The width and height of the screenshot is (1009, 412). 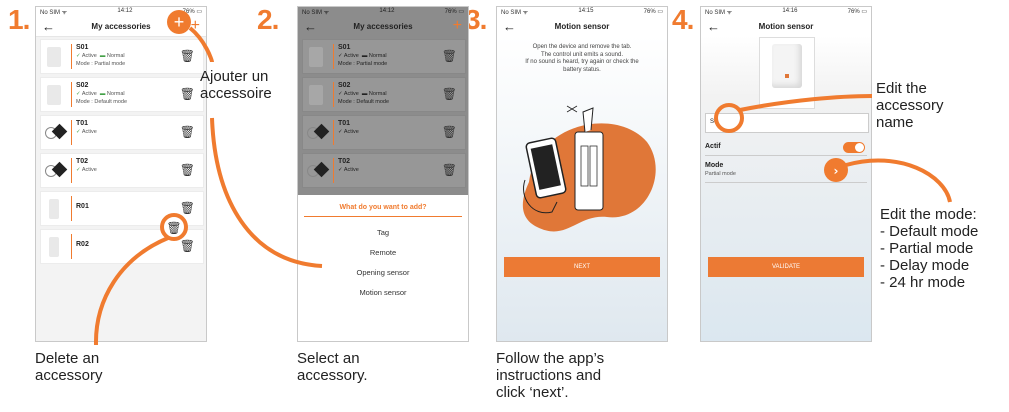 I want to click on annotation-add: Ajouter un accessoire, so click(x=236, y=85).